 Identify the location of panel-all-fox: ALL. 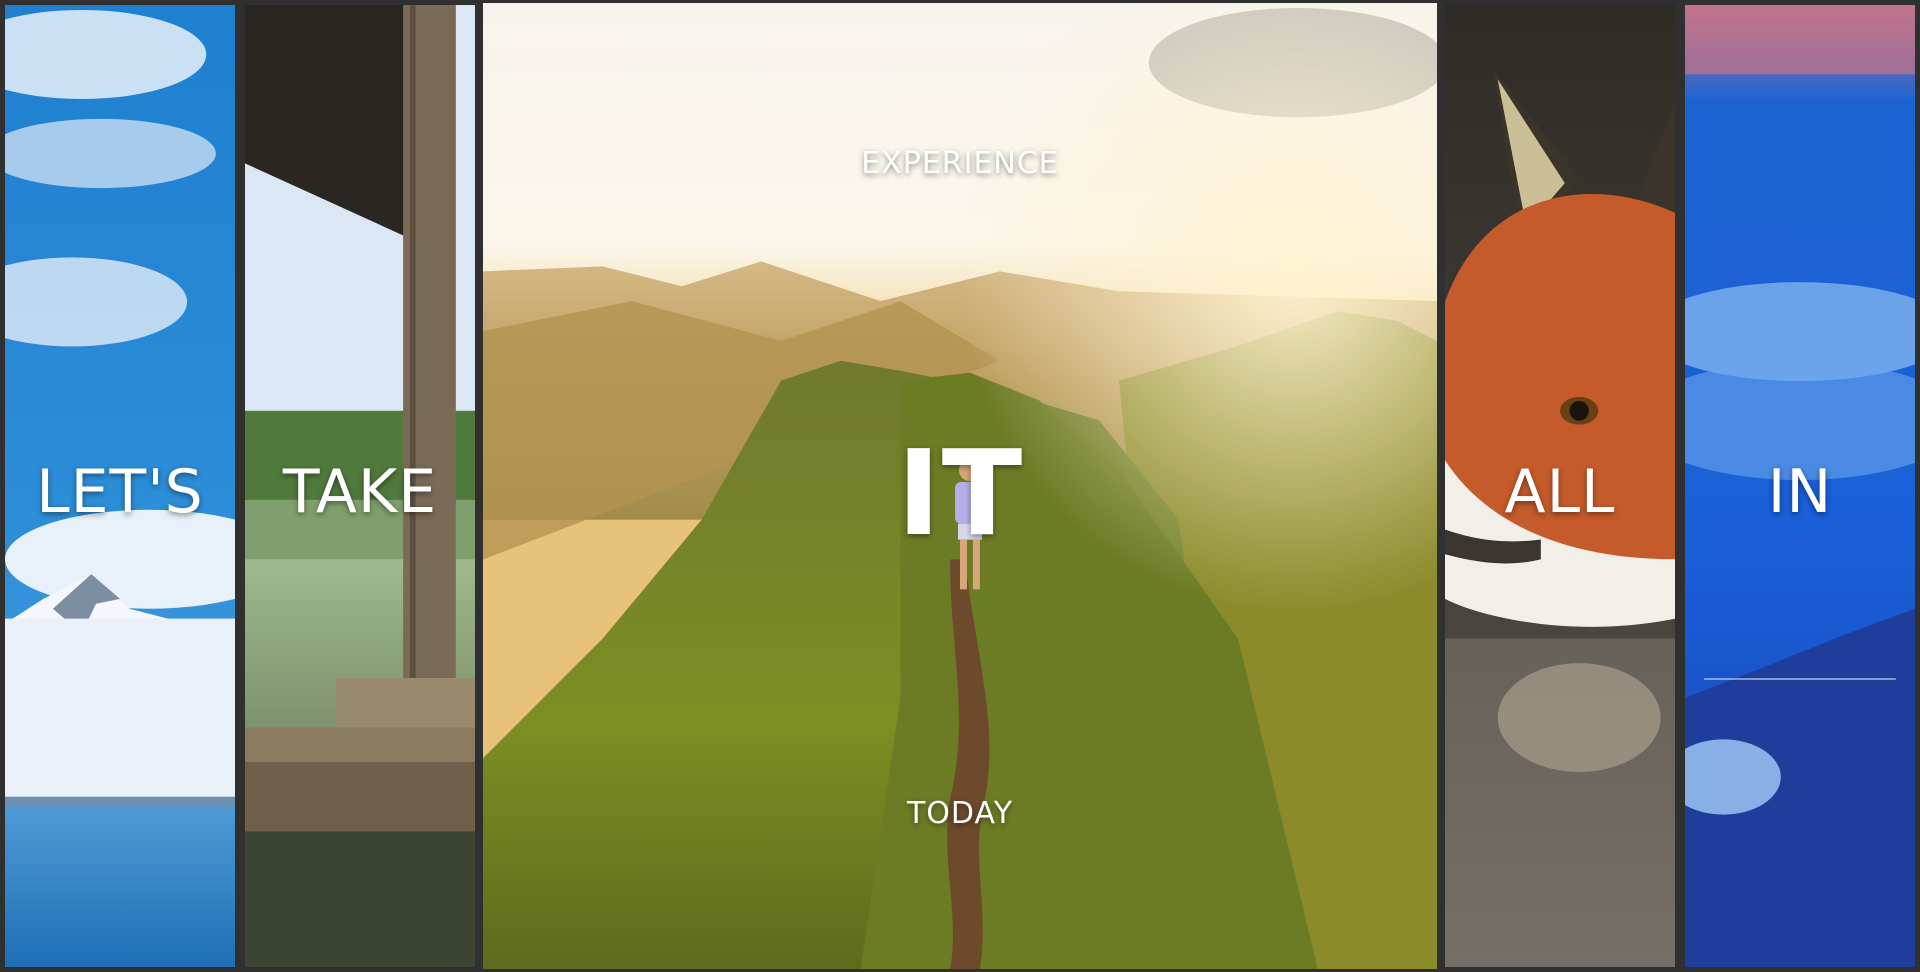
(1560, 486).